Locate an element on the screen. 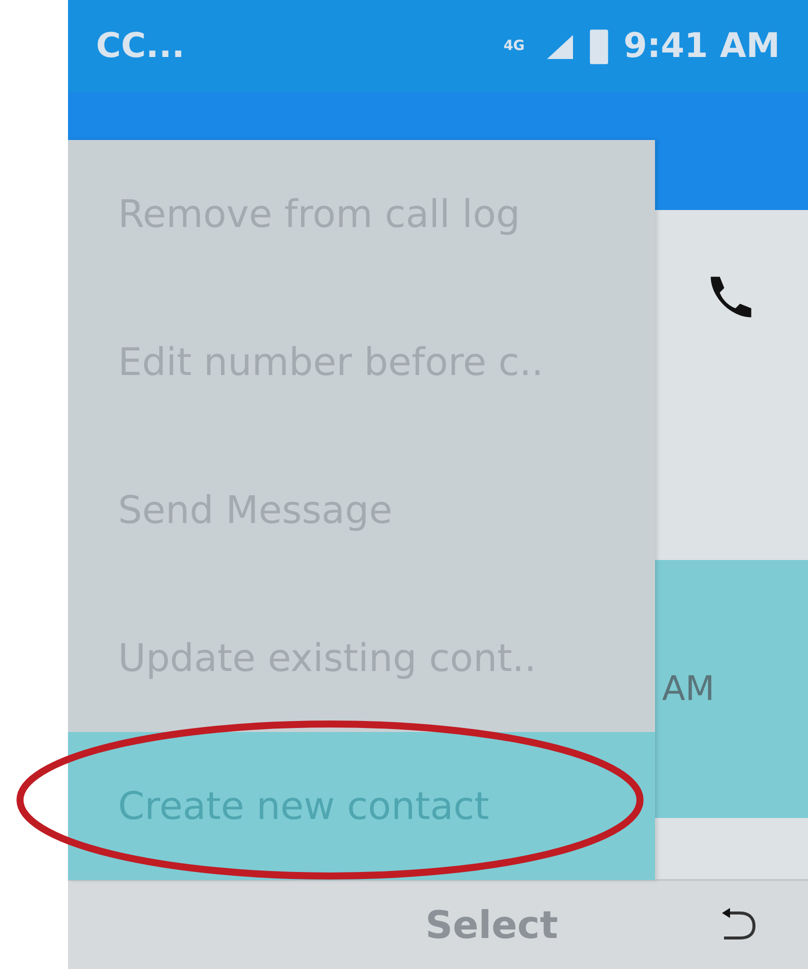 The image size is (808, 969). signal-icon is located at coordinates (560, 46).